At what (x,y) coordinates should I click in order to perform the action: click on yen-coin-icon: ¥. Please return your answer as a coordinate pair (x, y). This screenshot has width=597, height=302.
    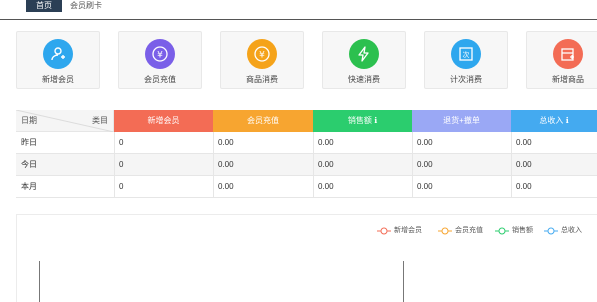
    Looking at the image, I should click on (262, 54).